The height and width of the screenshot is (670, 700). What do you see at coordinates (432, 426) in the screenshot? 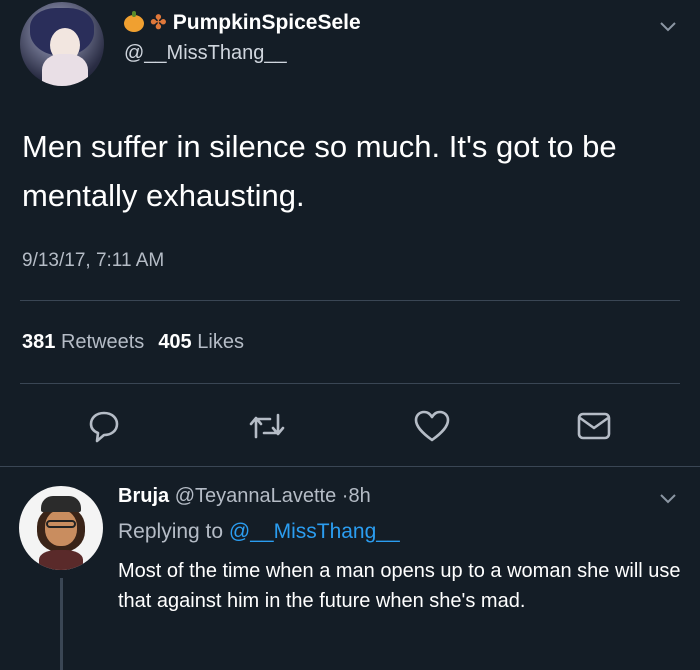
I see `heart-icon` at bounding box center [432, 426].